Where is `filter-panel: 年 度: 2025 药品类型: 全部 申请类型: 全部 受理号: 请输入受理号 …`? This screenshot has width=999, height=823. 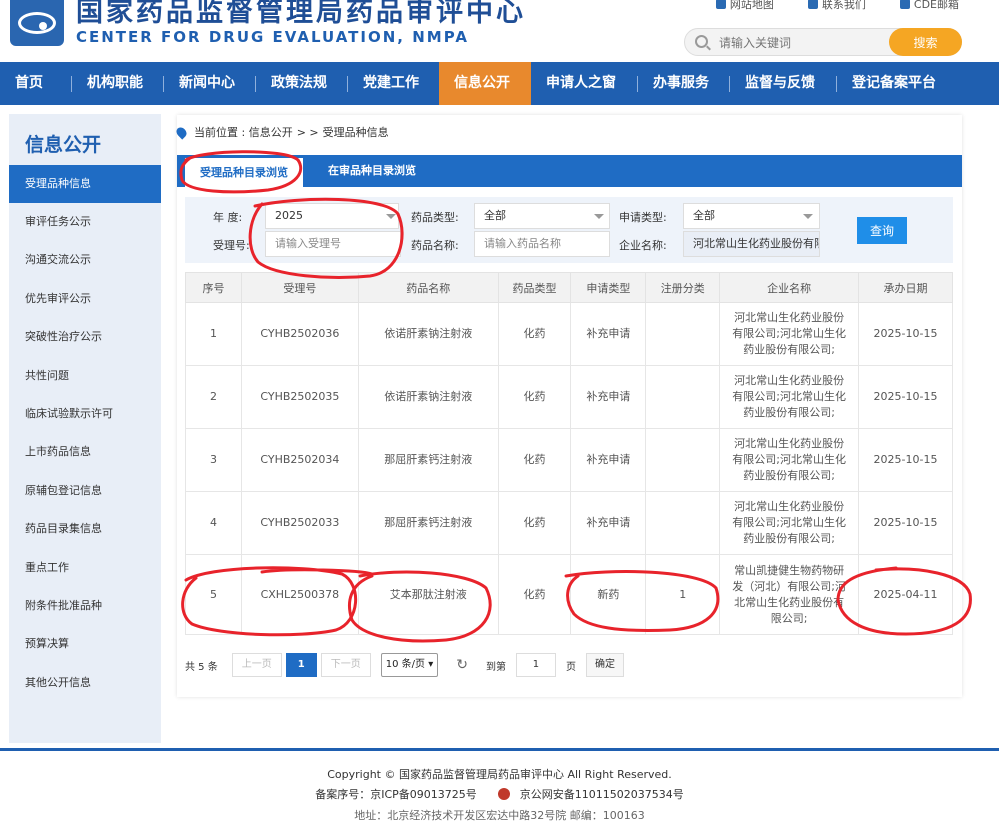 filter-panel: 年 度: 2025 药品类型: 全部 申请类型: 全部 受理号: 请输入受理号 … is located at coordinates (569, 230).